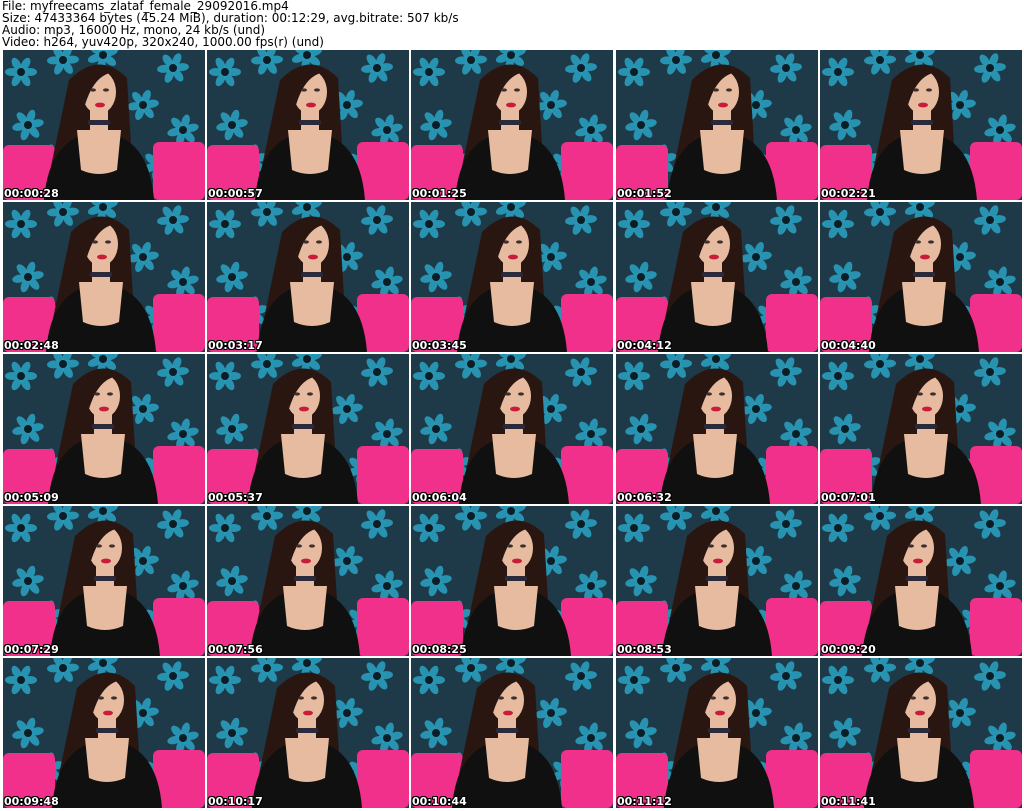 This screenshot has width=1024, height=811. What do you see at coordinates (235, 345) in the screenshot?
I see `frame-timestamp: 00:03:17` at bounding box center [235, 345].